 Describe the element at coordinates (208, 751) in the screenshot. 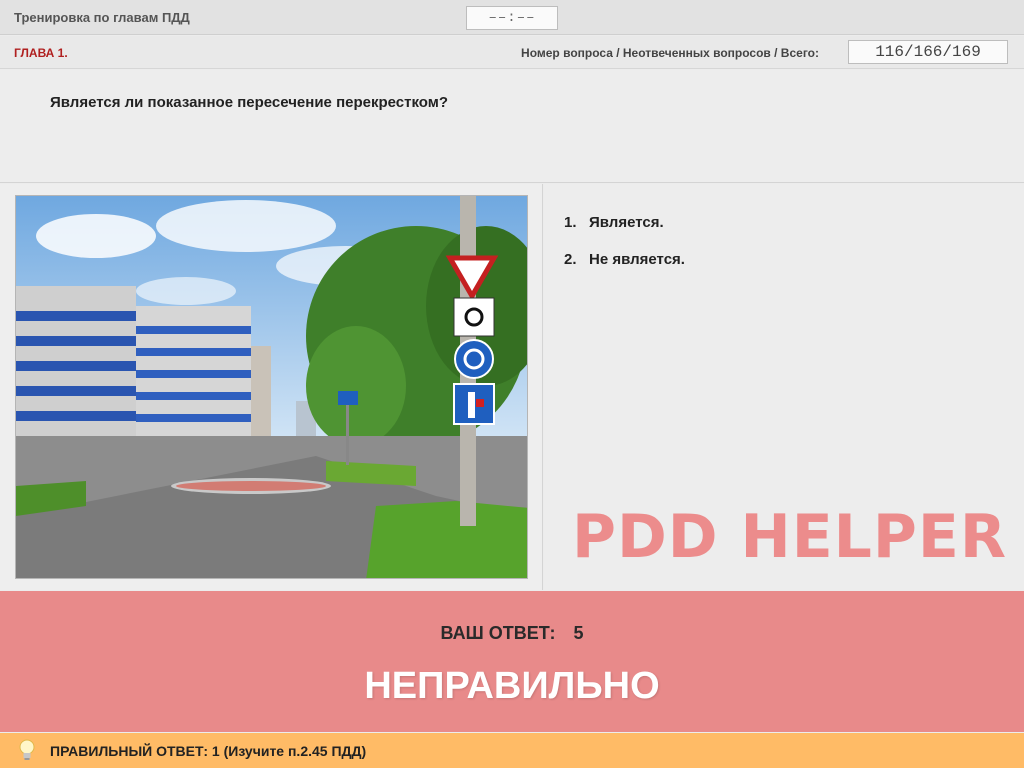

I see `correct-answer-text: ПРАВИЛЬНЫЙ ОТВЕТ: 1 (Изучите п.2.45 ПДД)` at that location.